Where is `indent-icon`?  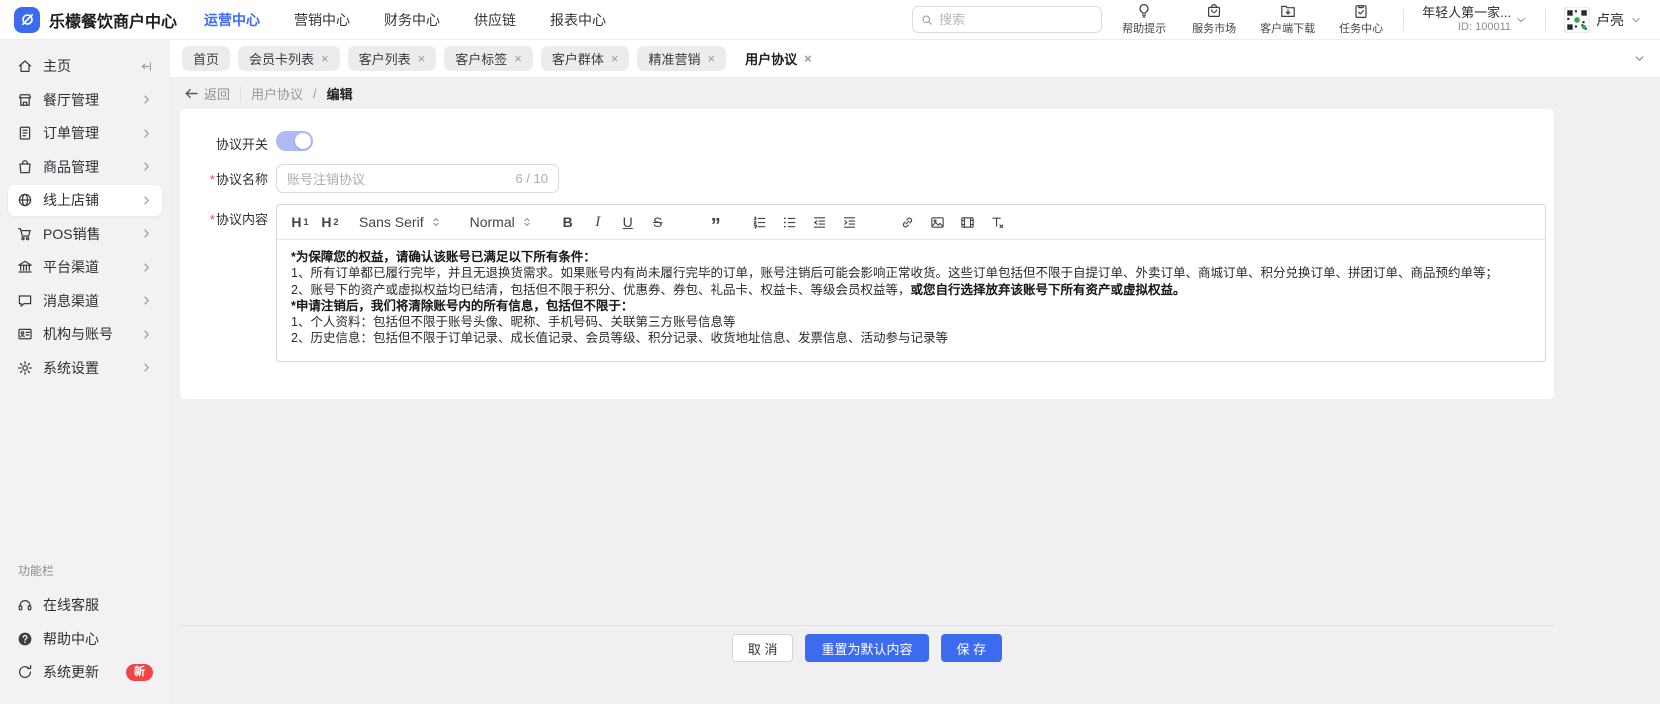
indent-icon is located at coordinates (849, 222).